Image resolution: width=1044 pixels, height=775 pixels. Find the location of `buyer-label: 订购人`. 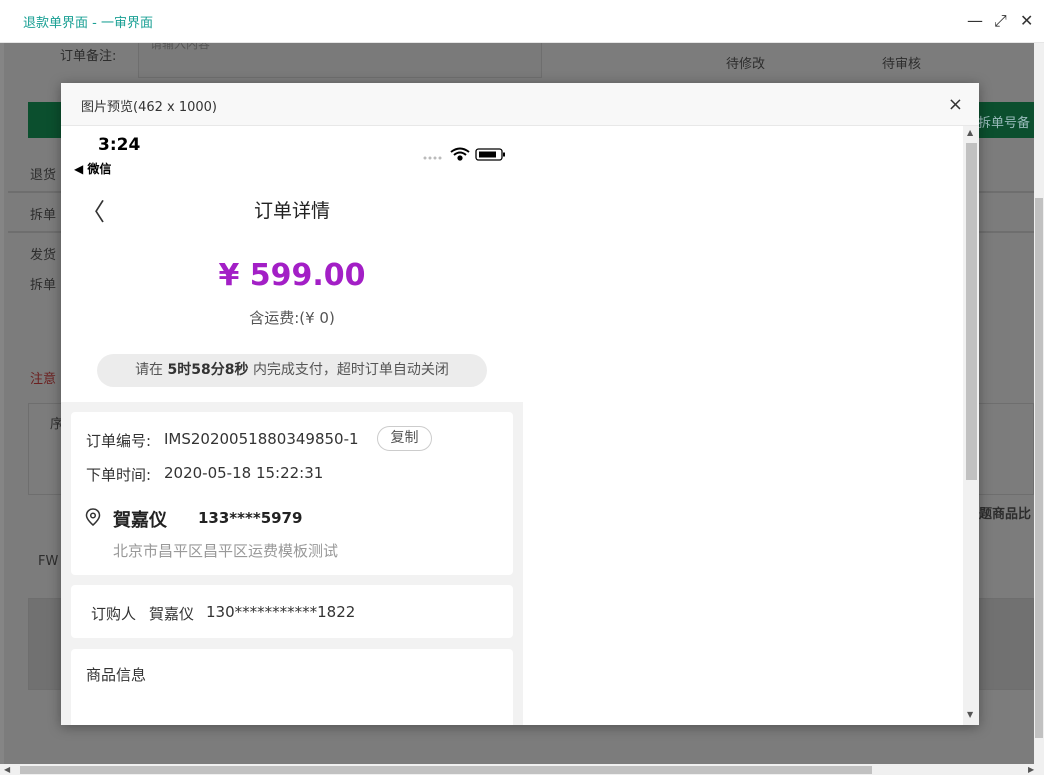

buyer-label: 订购人 is located at coordinates (114, 614).